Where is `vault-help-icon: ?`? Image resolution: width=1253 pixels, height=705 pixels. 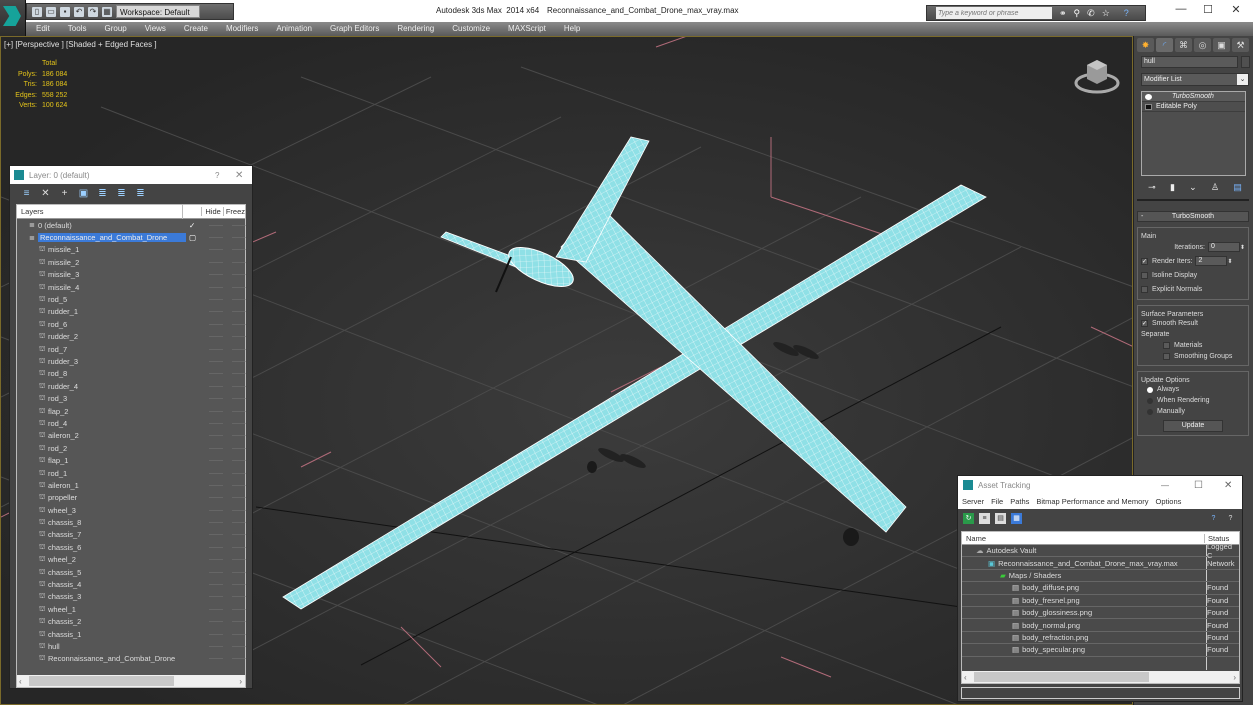 vault-help-icon: ? is located at coordinates (1213, 518).